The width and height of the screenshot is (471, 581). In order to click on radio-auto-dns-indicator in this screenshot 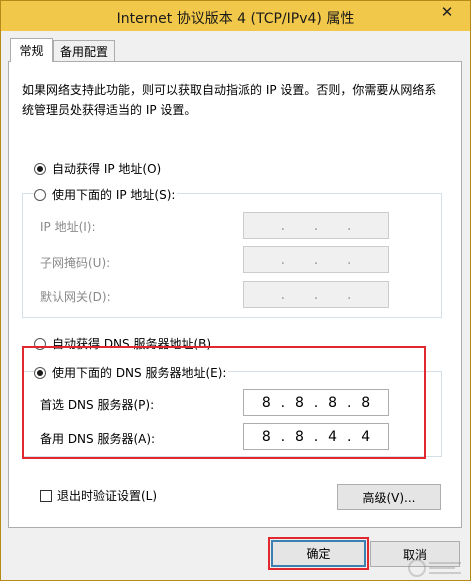, I will do `click(40, 343)`.